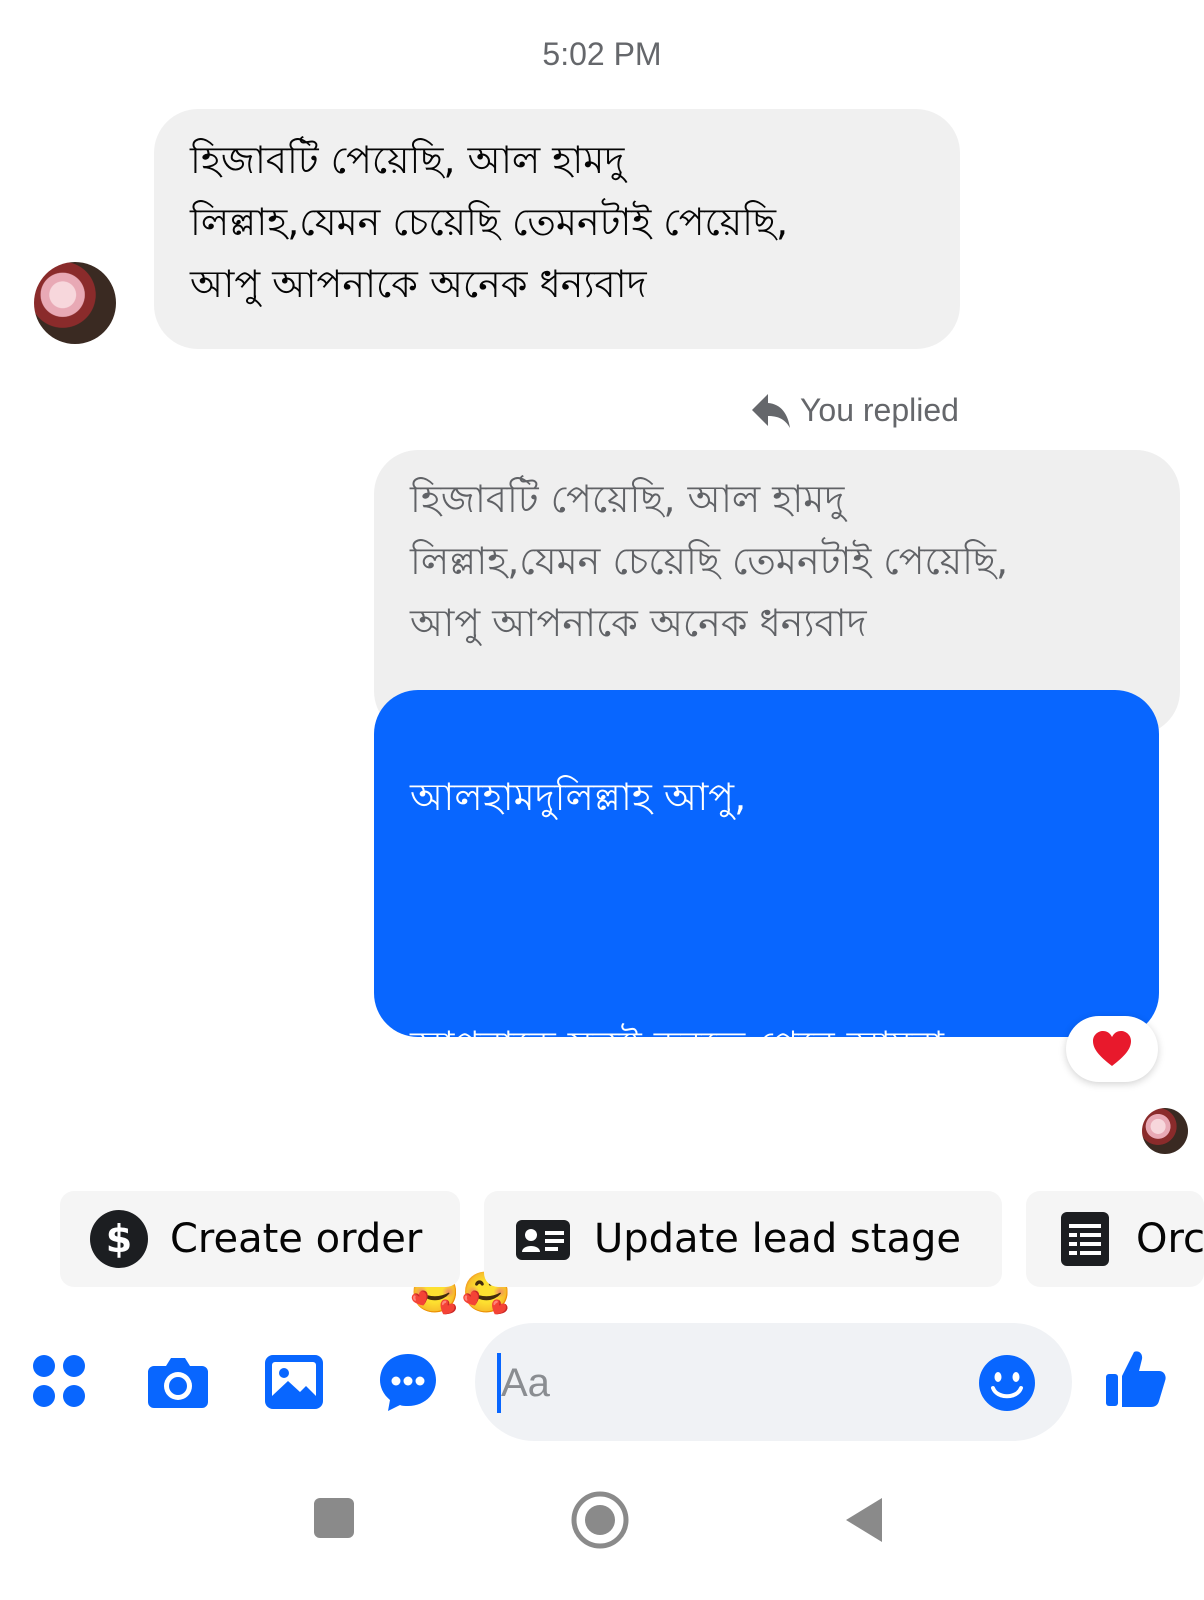 The height and width of the screenshot is (1600, 1204). What do you see at coordinates (418, 284) in the screenshot?
I see `incoming-message-line: আপু আপনাকে অনেক ধন্যবাদ` at bounding box center [418, 284].